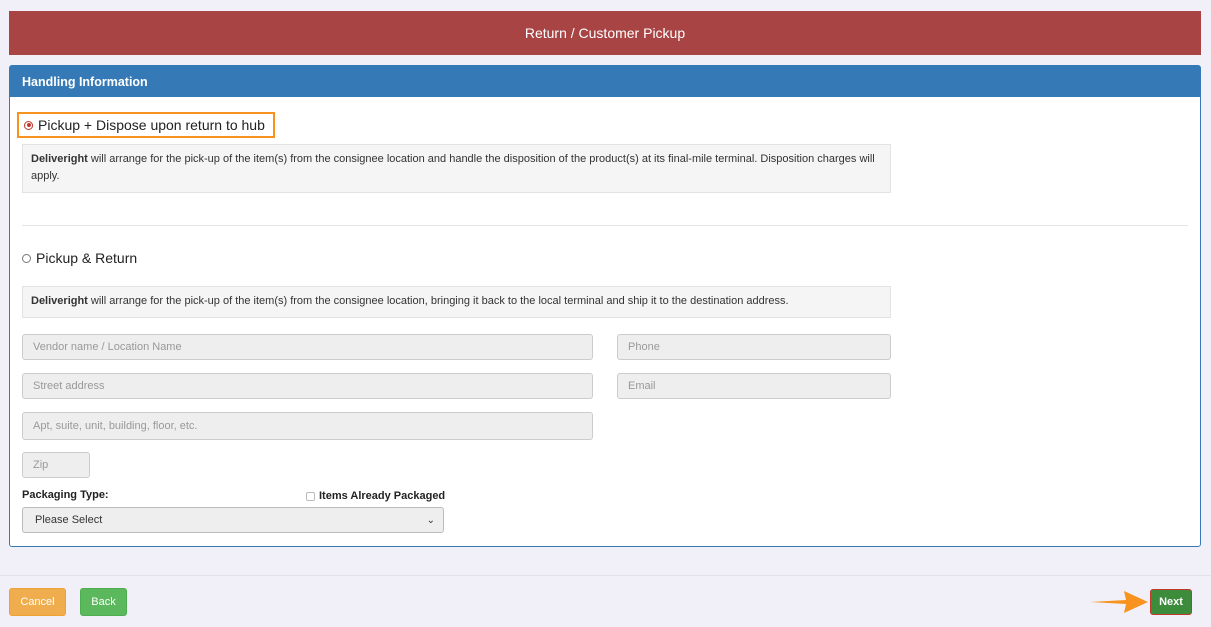 Image resolution: width=1211 pixels, height=627 pixels. I want to click on option-pickup-dispose: Pickup + Dispose upon return to hub, so click(146, 125).